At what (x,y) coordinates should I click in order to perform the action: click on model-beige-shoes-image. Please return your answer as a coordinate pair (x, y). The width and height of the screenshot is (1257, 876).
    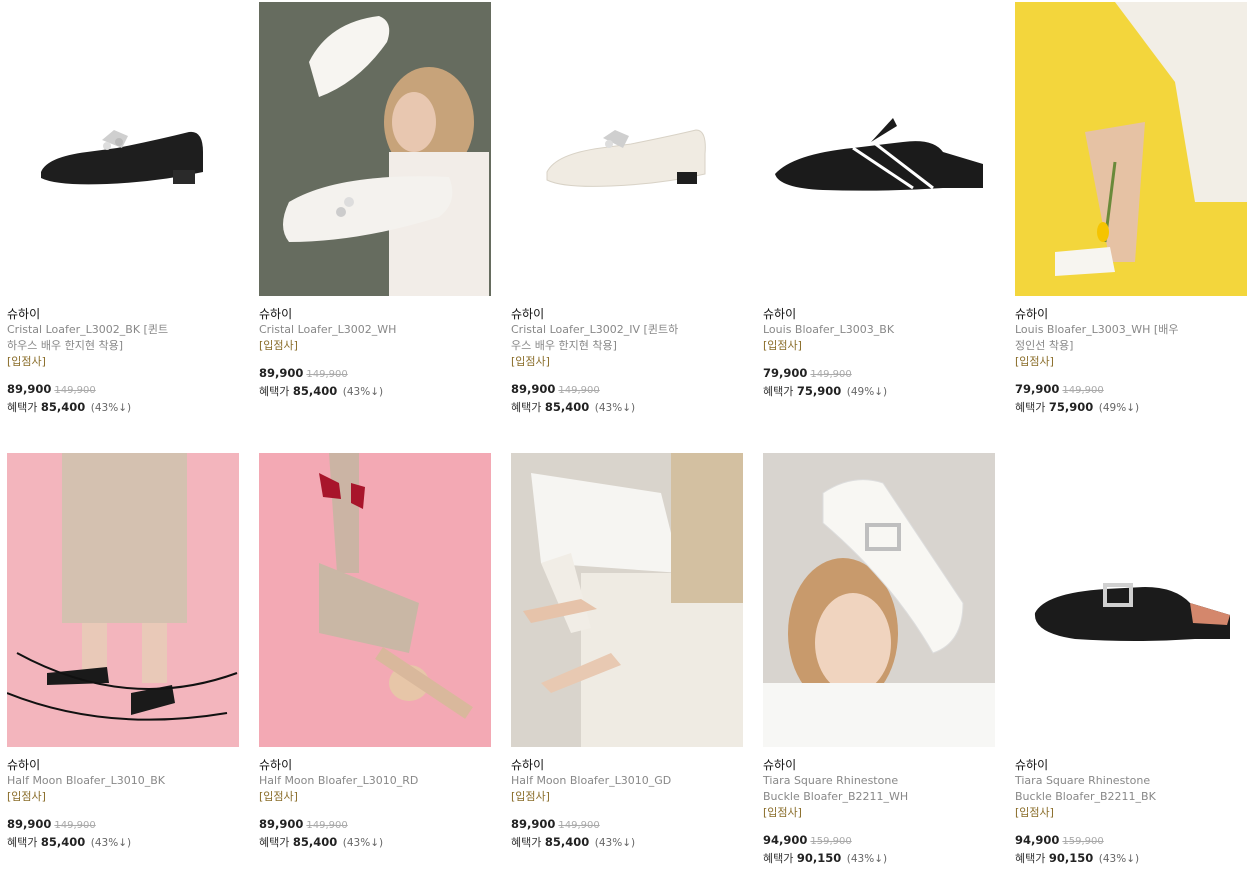
    Looking at the image, I should click on (627, 600).